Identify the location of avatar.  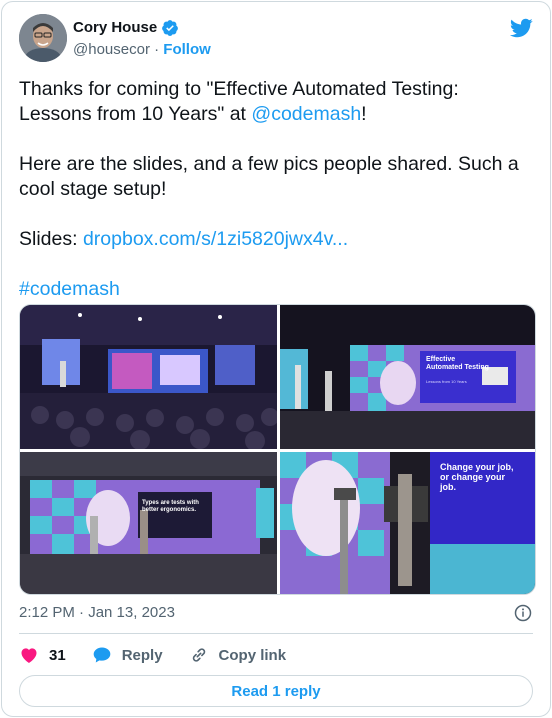
(43, 38).